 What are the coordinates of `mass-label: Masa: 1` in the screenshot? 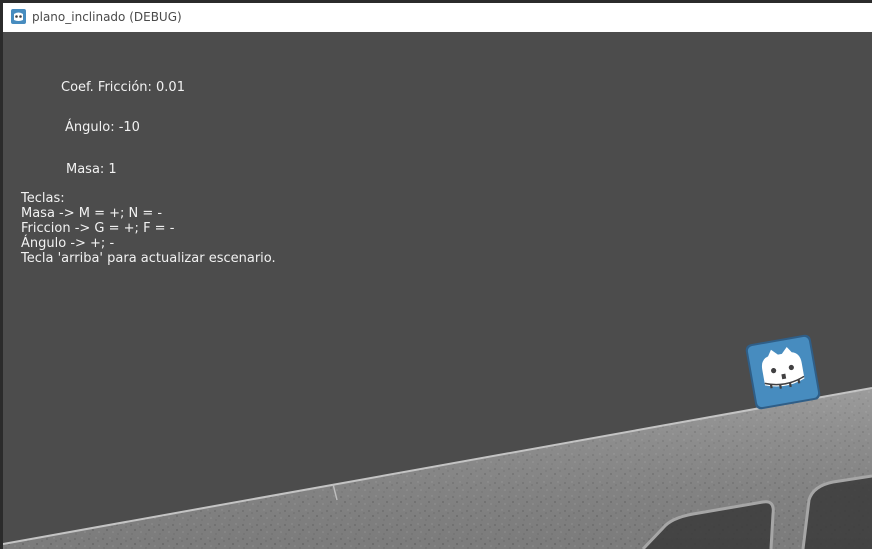 It's located at (91, 169).